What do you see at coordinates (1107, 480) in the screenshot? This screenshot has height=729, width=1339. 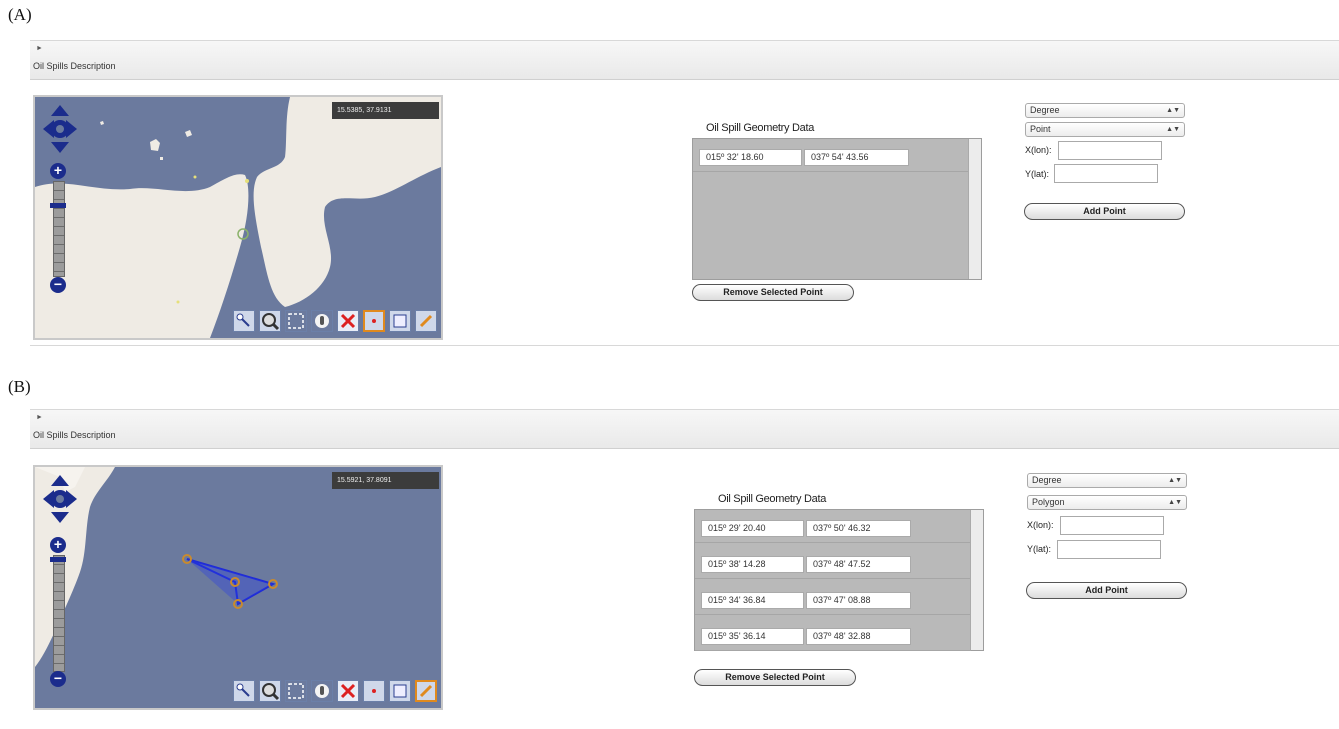 I see `unit-select: Degree ▲▼` at bounding box center [1107, 480].